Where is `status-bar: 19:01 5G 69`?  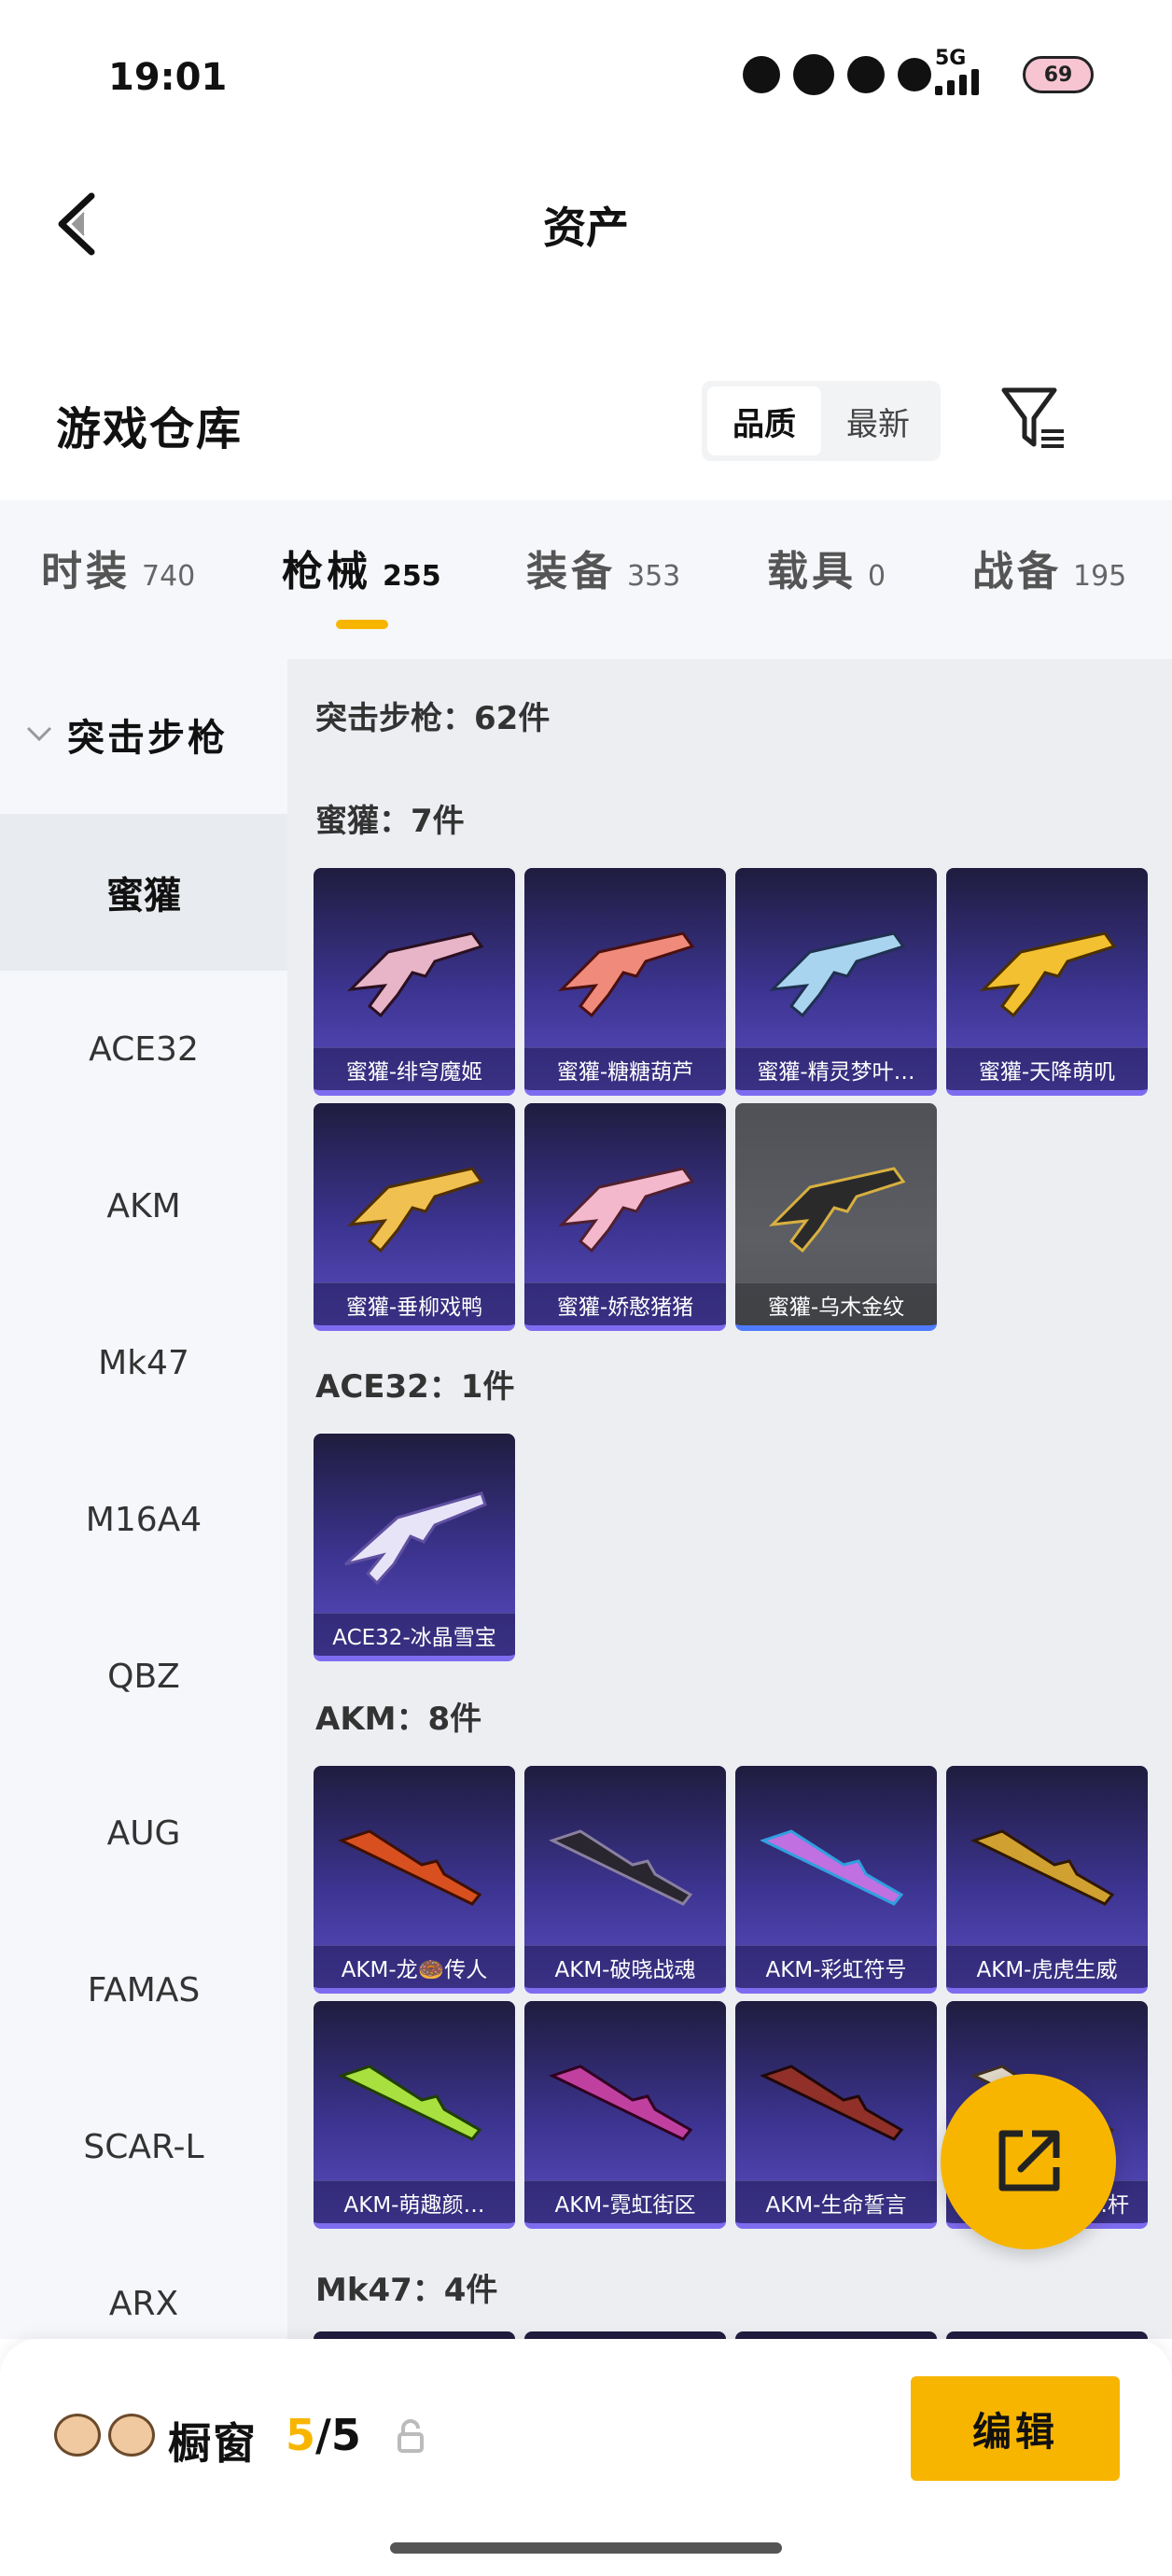
status-bar: 19:01 5G 69 is located at coordinates (586, 79).